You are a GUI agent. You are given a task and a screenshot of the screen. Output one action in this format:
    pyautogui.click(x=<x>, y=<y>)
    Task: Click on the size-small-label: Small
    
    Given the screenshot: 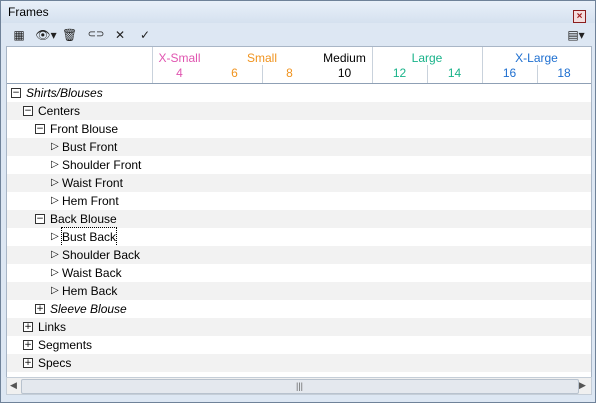 What is the action you would take?
    pyautogui.click(x=261, y=58)
    